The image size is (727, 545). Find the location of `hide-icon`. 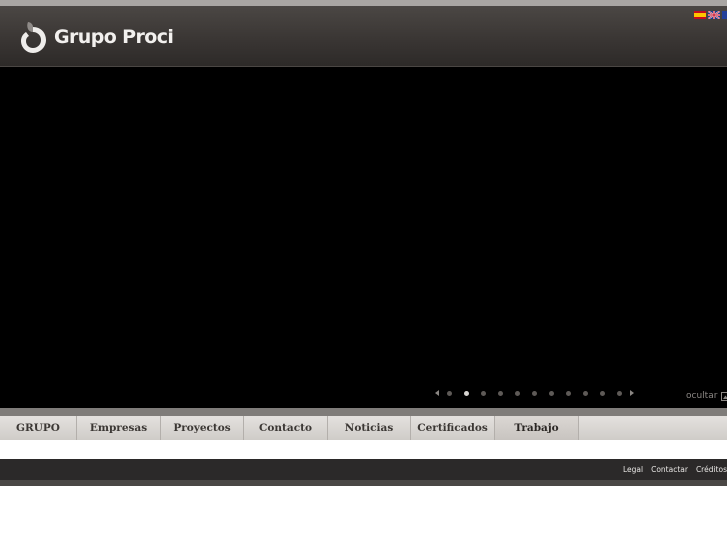

hide-icon is located at coordinates (724, 396).